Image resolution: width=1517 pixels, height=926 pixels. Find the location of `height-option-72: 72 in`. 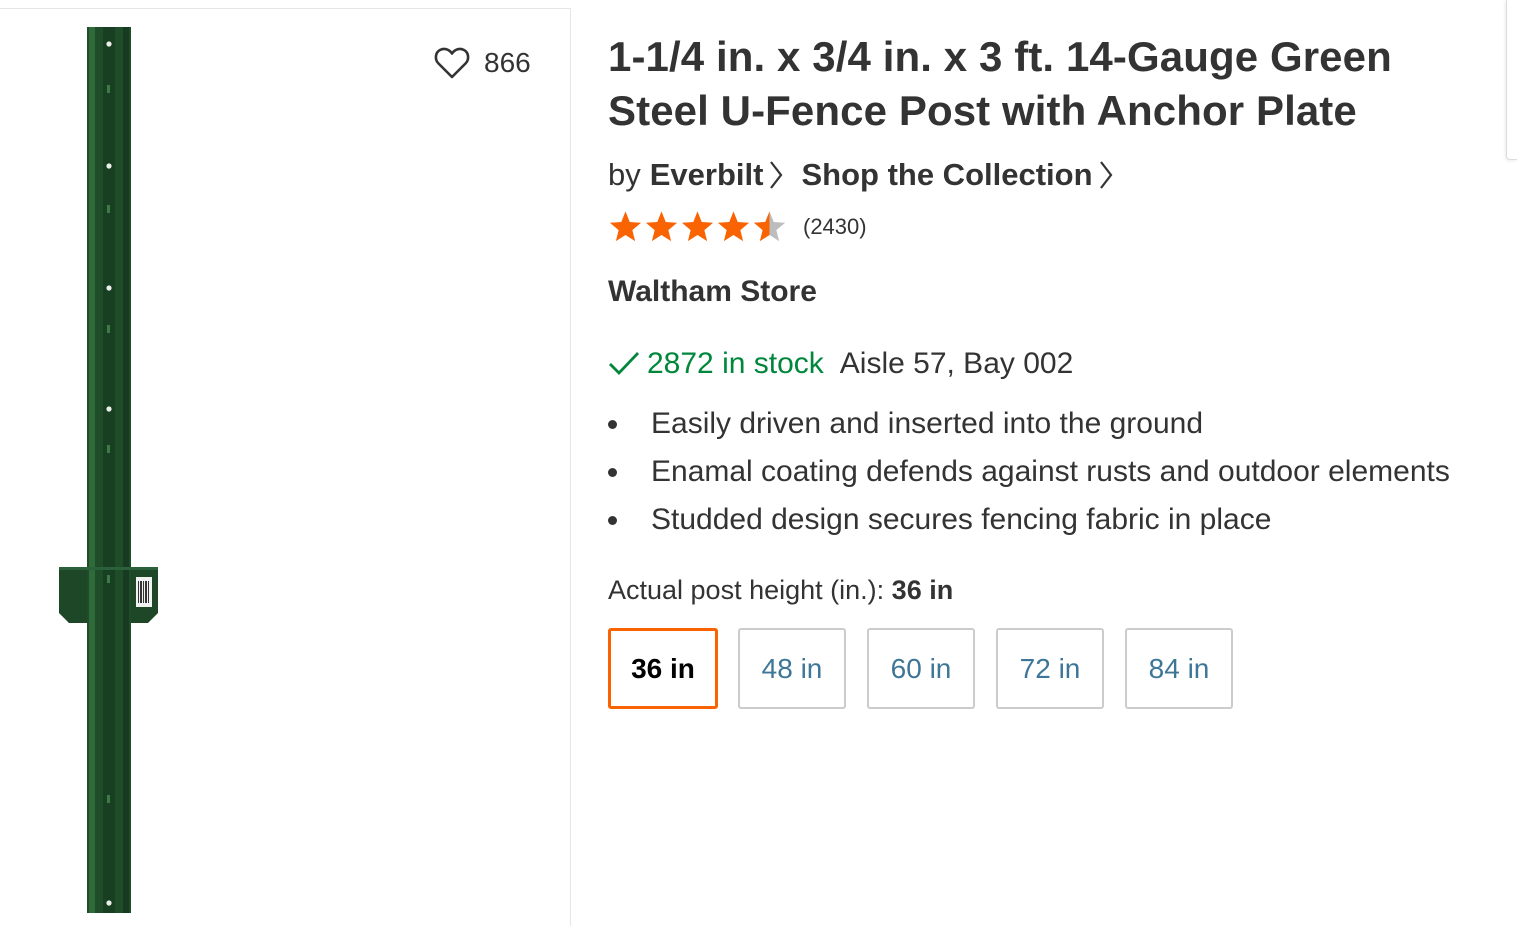

height-option-72: 72 in is located at coordinates (1050, 668).